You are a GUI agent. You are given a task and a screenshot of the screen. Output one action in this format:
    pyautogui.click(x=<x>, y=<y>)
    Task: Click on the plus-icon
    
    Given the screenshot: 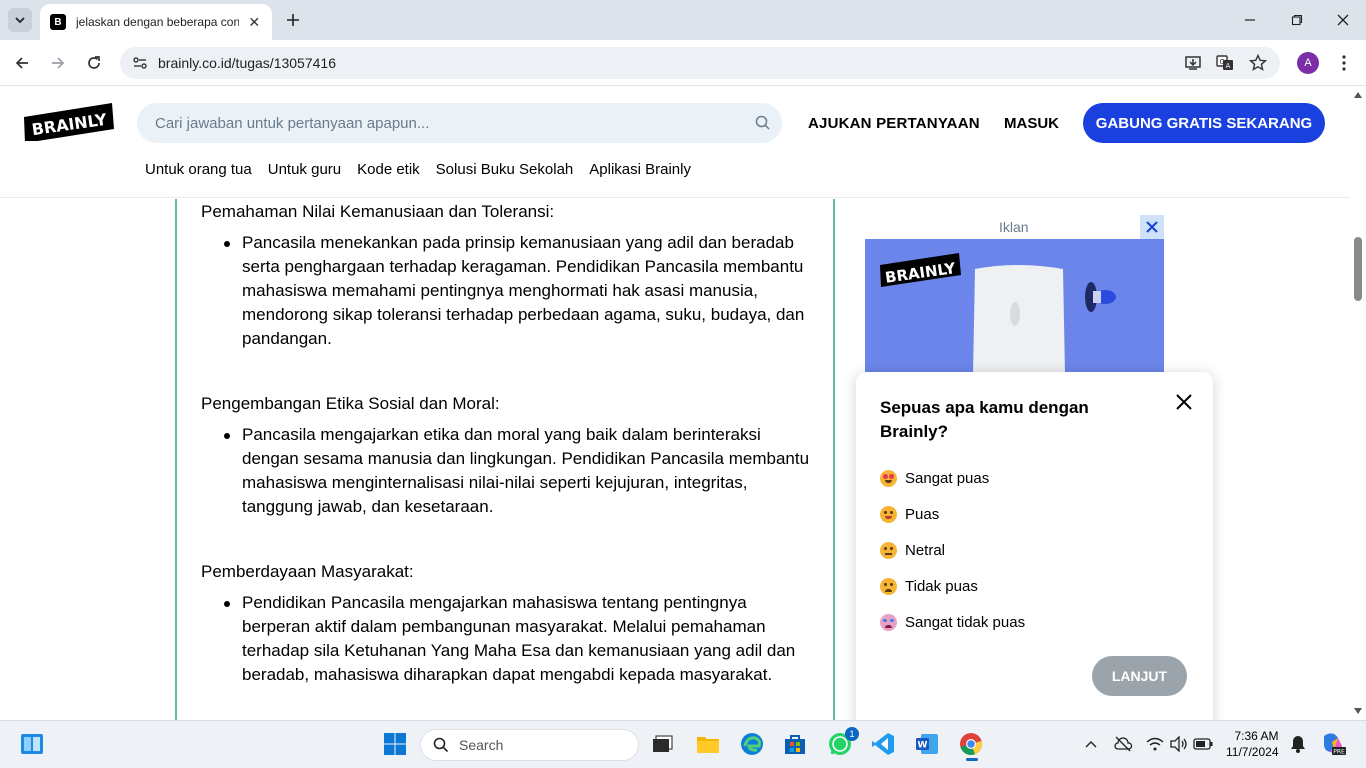 What is the action you would take?
    pyautogui.click(x=293, y=20)
    